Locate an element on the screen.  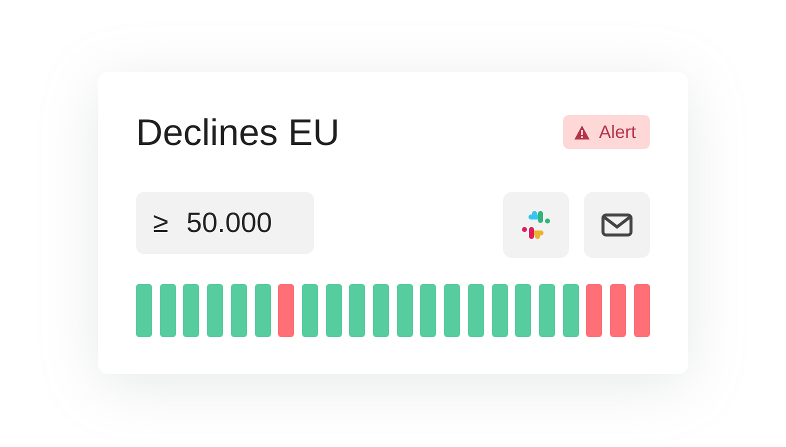
threshold-symbol: ≥ is located at coordinates (160, 223).